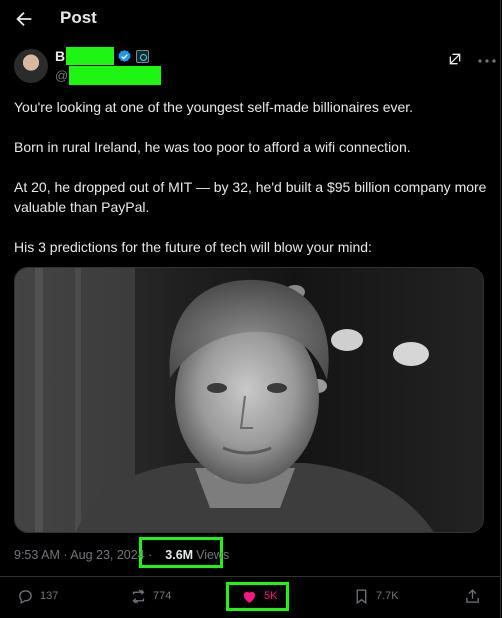 Image resolution: width=502 pixels, height=618 pixels. Describe the element at coordinates (83, 555) in the screenshot. I see `post-timestamp: 9:53 AM · Aug 23, 2024 ·` at that location.